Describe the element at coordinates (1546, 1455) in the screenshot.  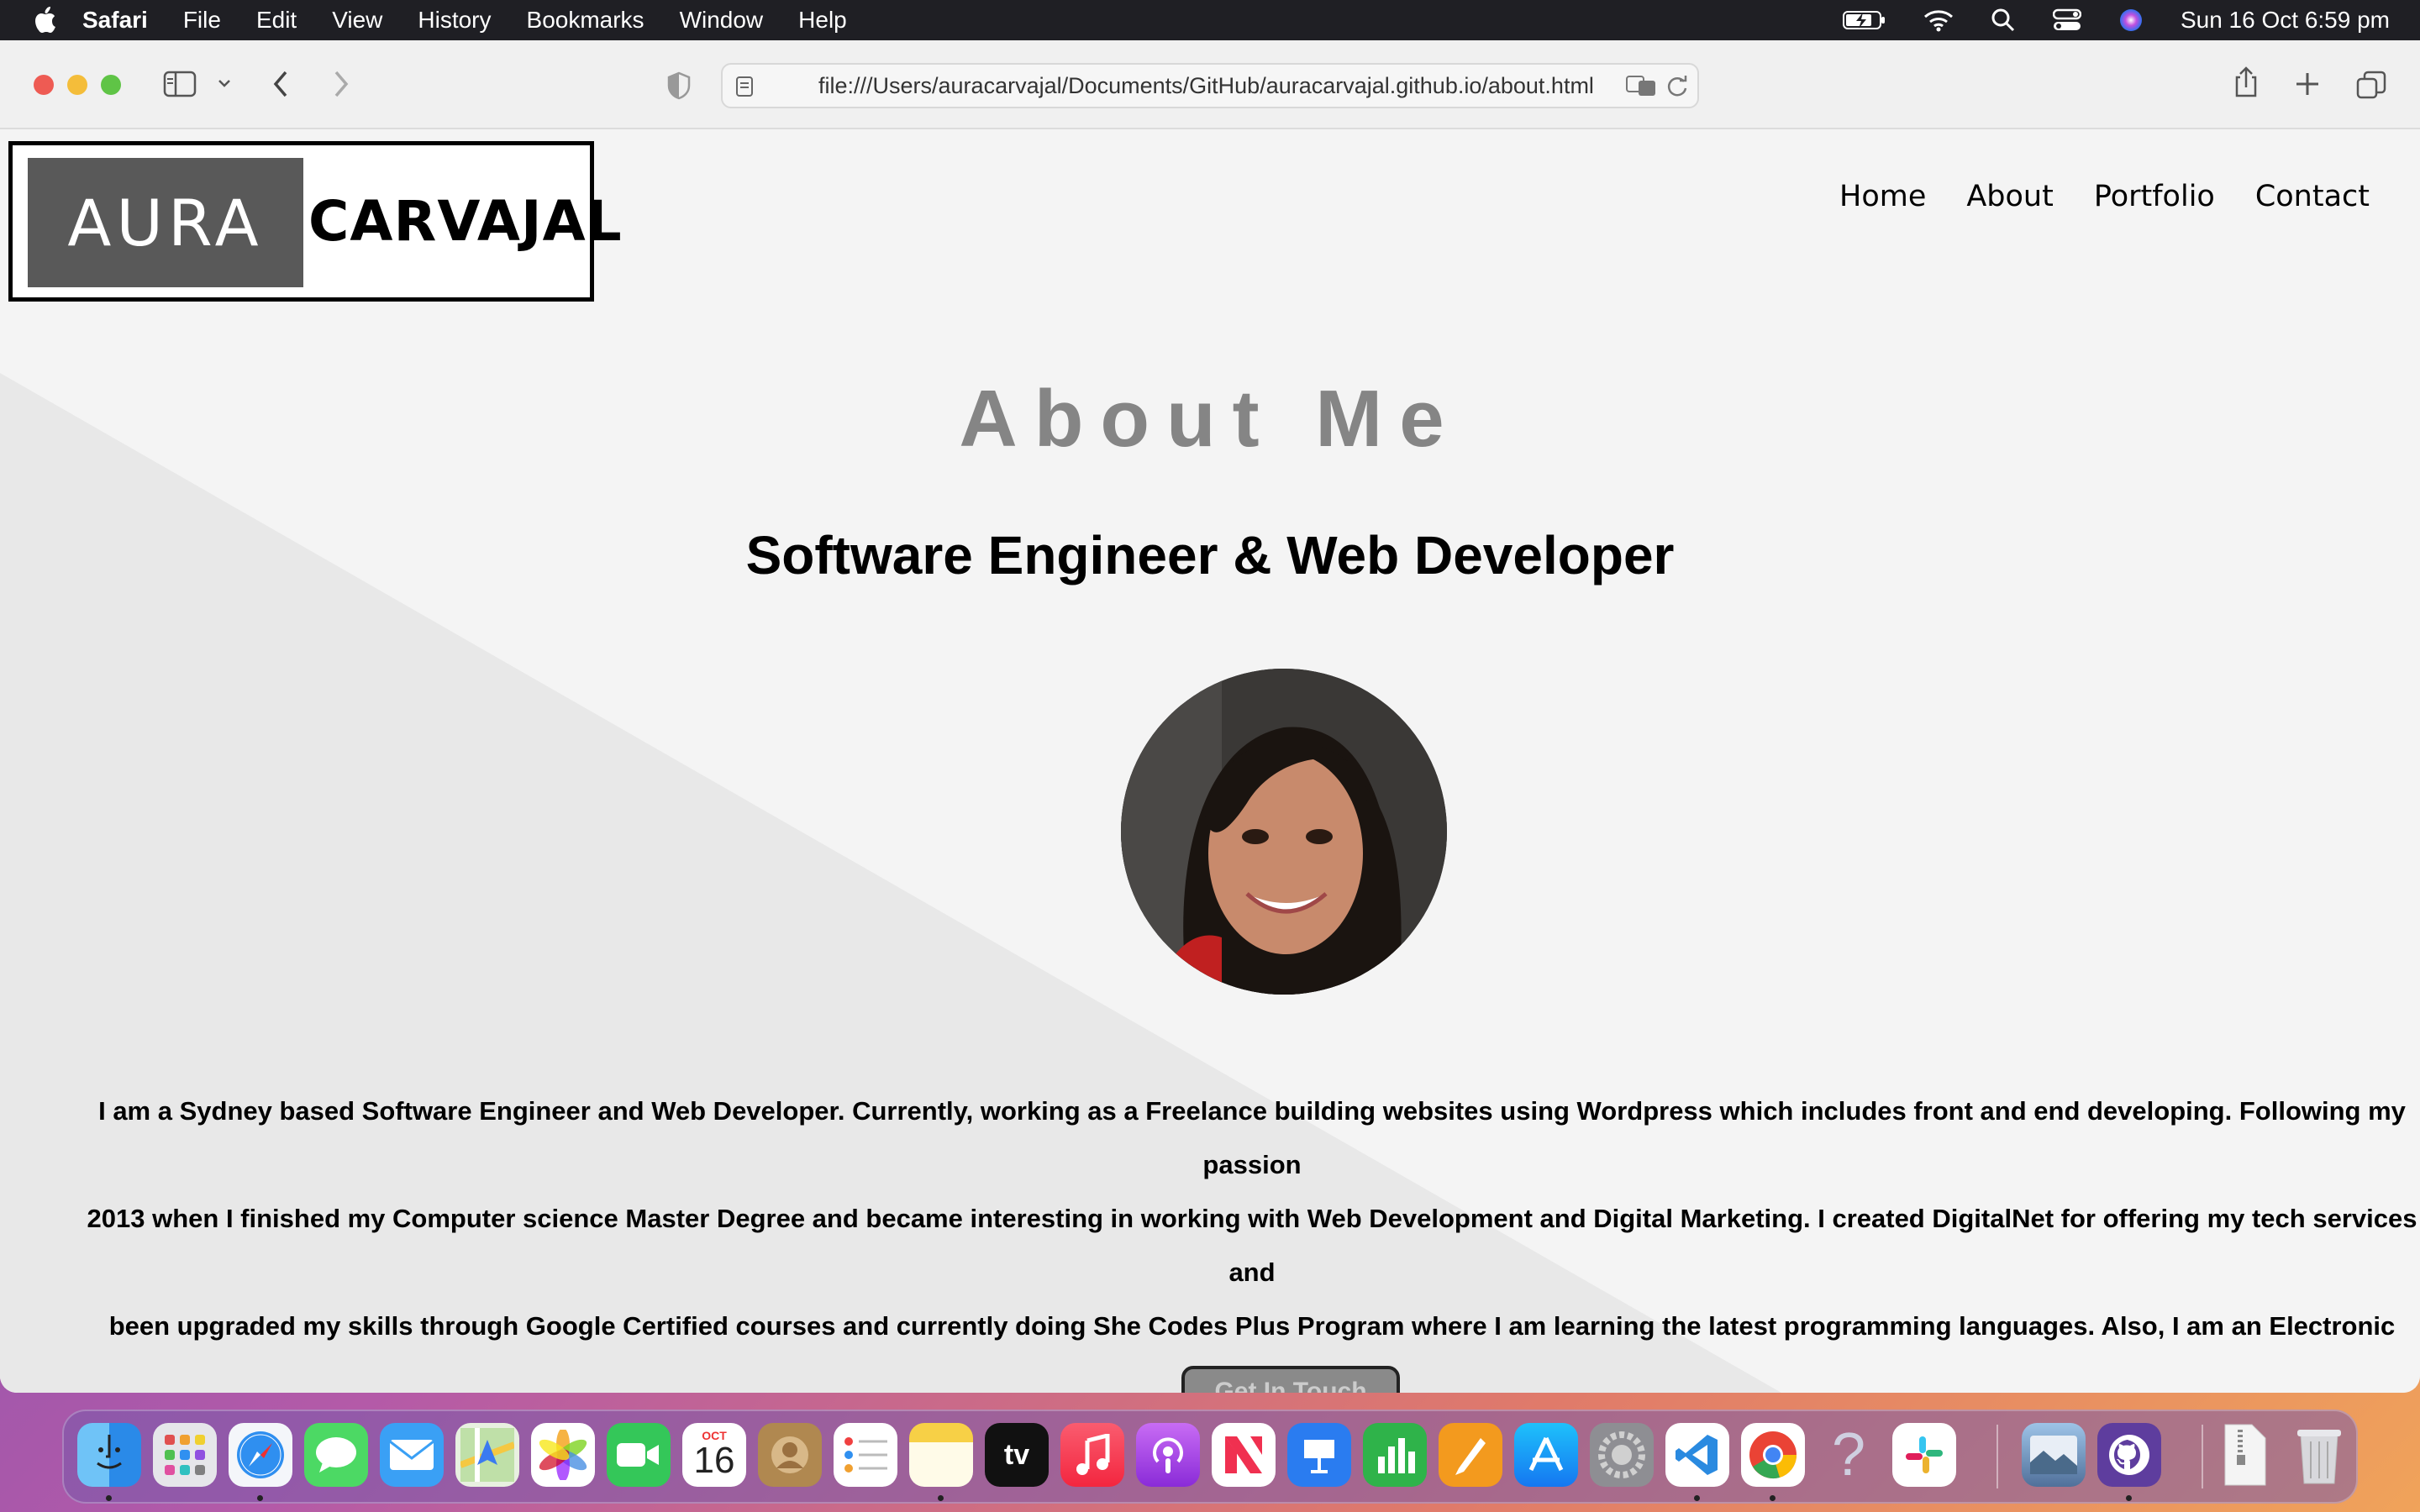
I see `app-store-icon` at that location.